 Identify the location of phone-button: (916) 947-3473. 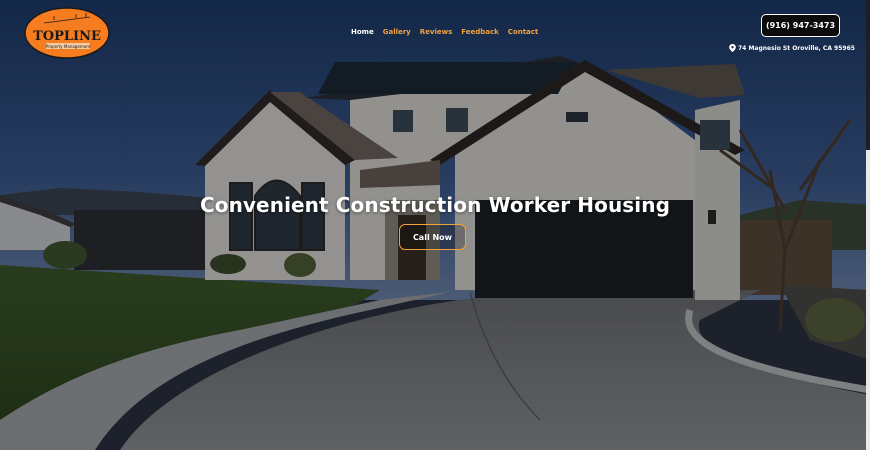
(800, 25).